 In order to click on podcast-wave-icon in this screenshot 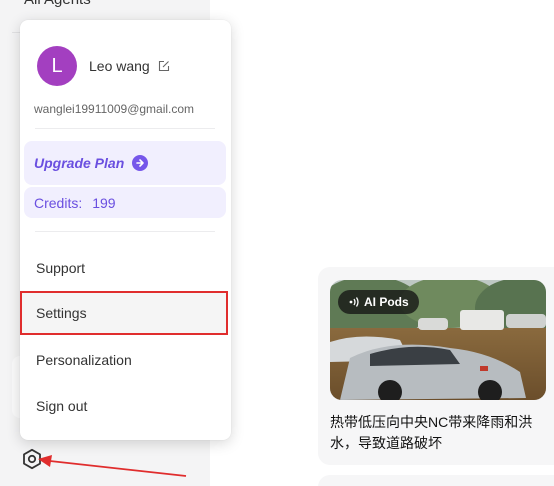, I will do `click(354, 302)`.